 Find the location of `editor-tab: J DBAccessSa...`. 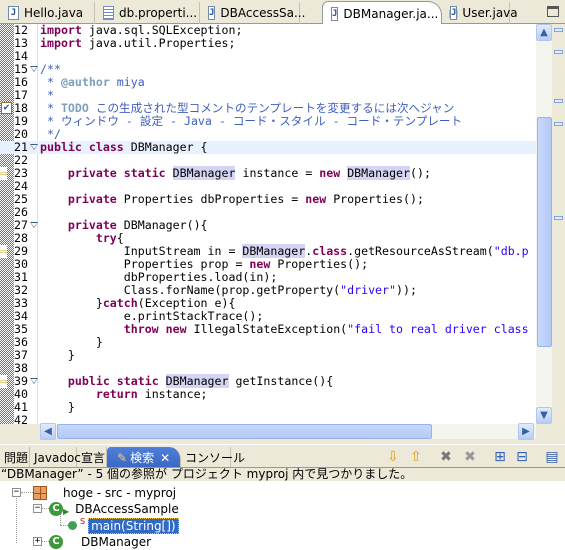

editor-tab: J DBAccessSa... is located at coordinates (252, 13).